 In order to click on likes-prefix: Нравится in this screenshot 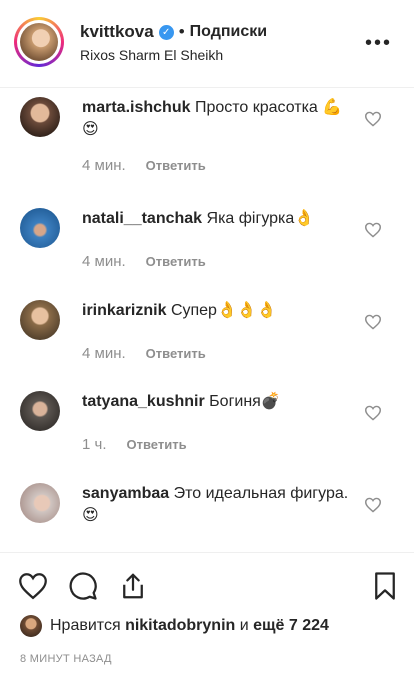, I will do `click(85, 625)`.